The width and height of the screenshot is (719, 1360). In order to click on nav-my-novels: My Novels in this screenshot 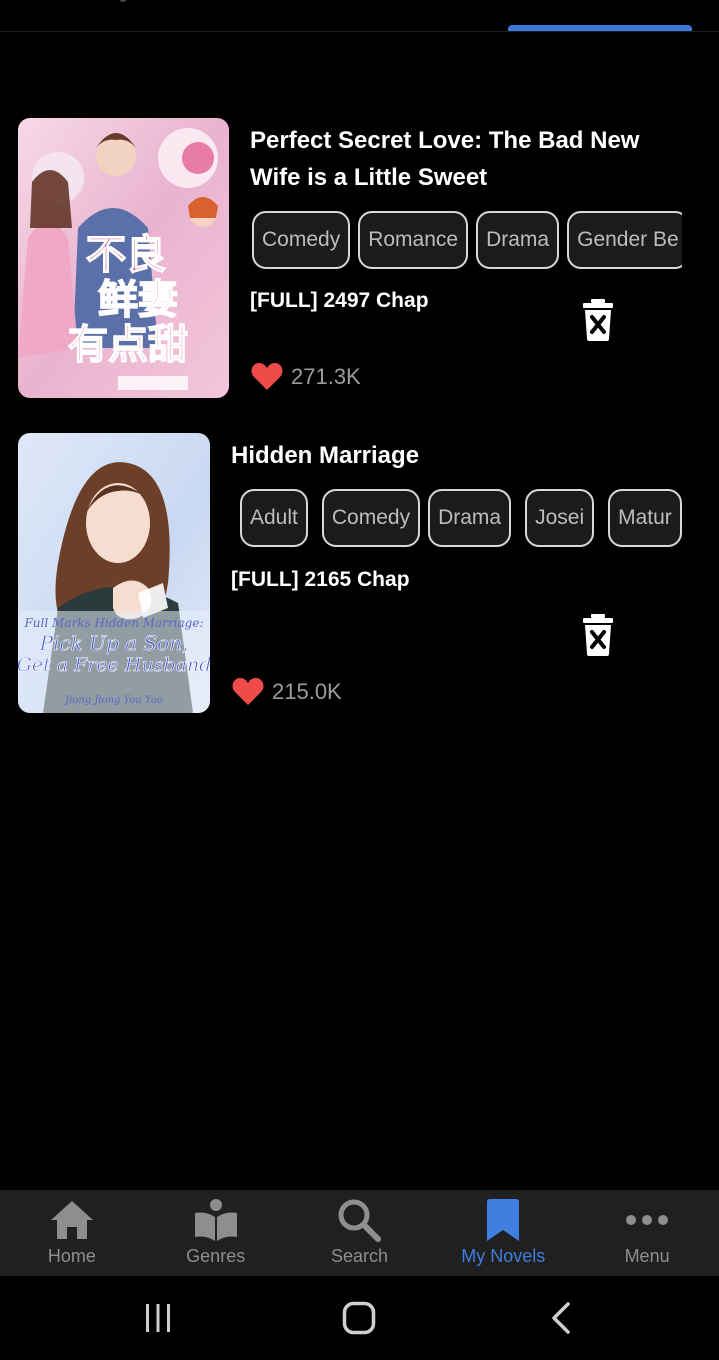, I will do `click(503, 1233)`.